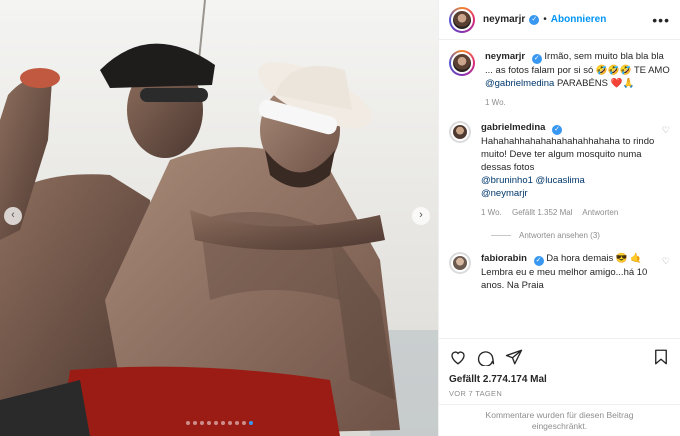  I want to click on carousel-next-button: ›, so click(421, 216).